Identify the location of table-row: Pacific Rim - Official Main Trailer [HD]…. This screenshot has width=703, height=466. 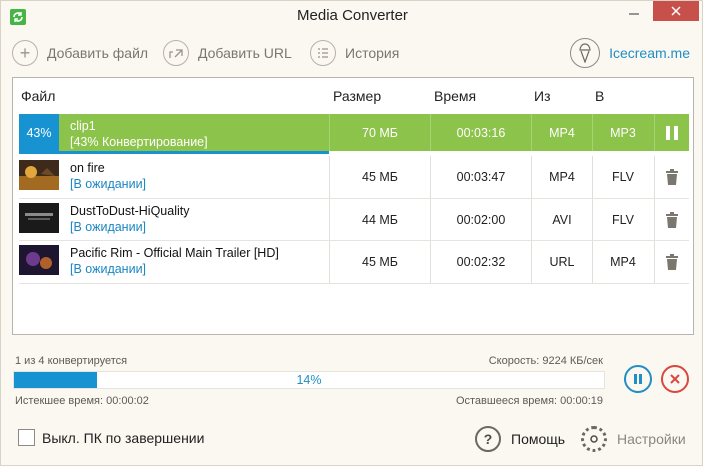
(354, 262).